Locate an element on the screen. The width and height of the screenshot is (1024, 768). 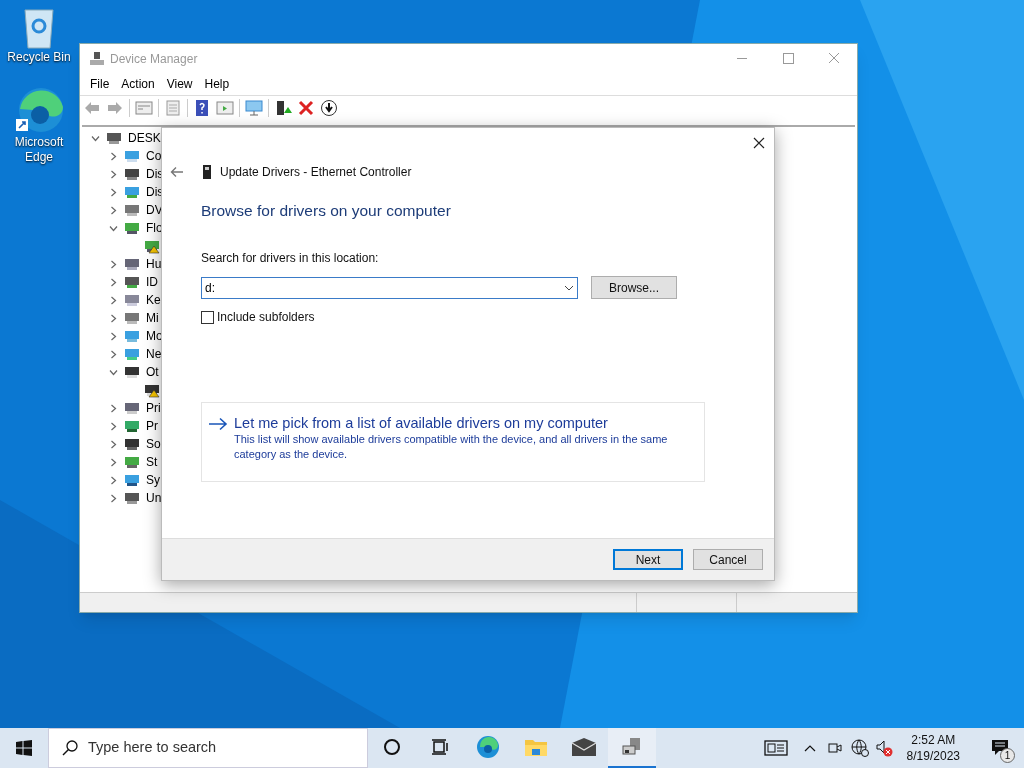
tree-item: Ke is located at coordinates (153, 300).